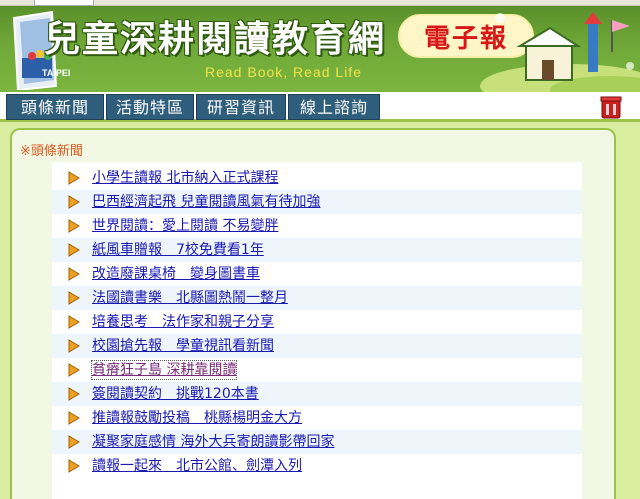 Image resolution: width=640 pixels, height=499 pixels. What do you see at coordinates (215, 39) in the screenshot?
I see `site-title: 兒童深耕閱讀教育網` at bounding box center [215, 39].